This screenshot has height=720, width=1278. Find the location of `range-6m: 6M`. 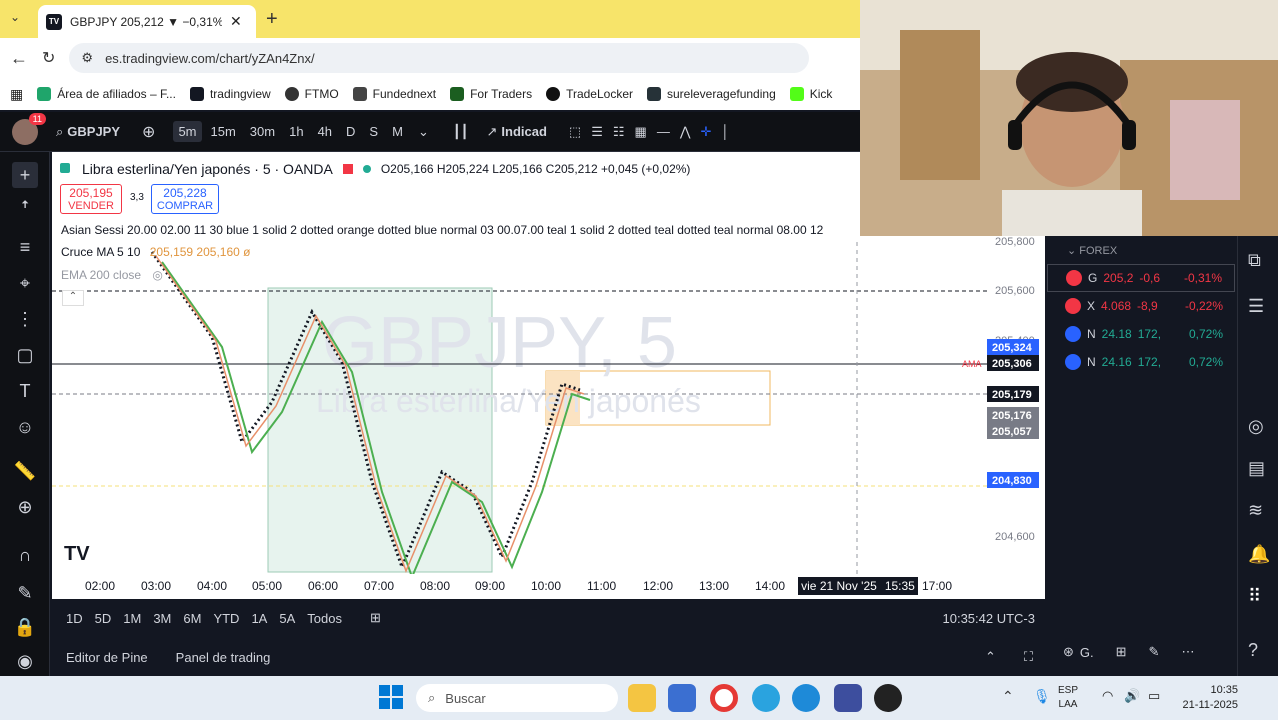

range-6m: 6M is located at coordinates (192, 618).